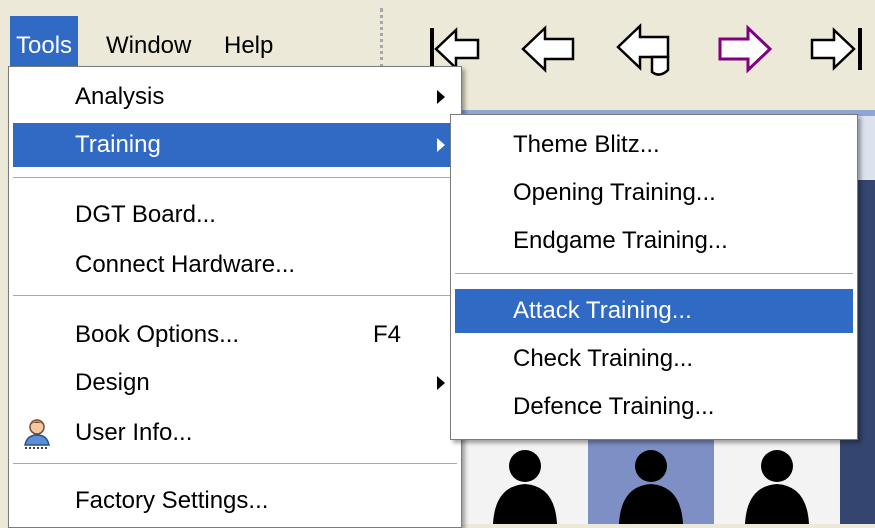 The width and height of the screenshot is (875, 528). Describe the element at coordinates (148, 41) in the screenshot. I see `menubar-window: Window` at that location.